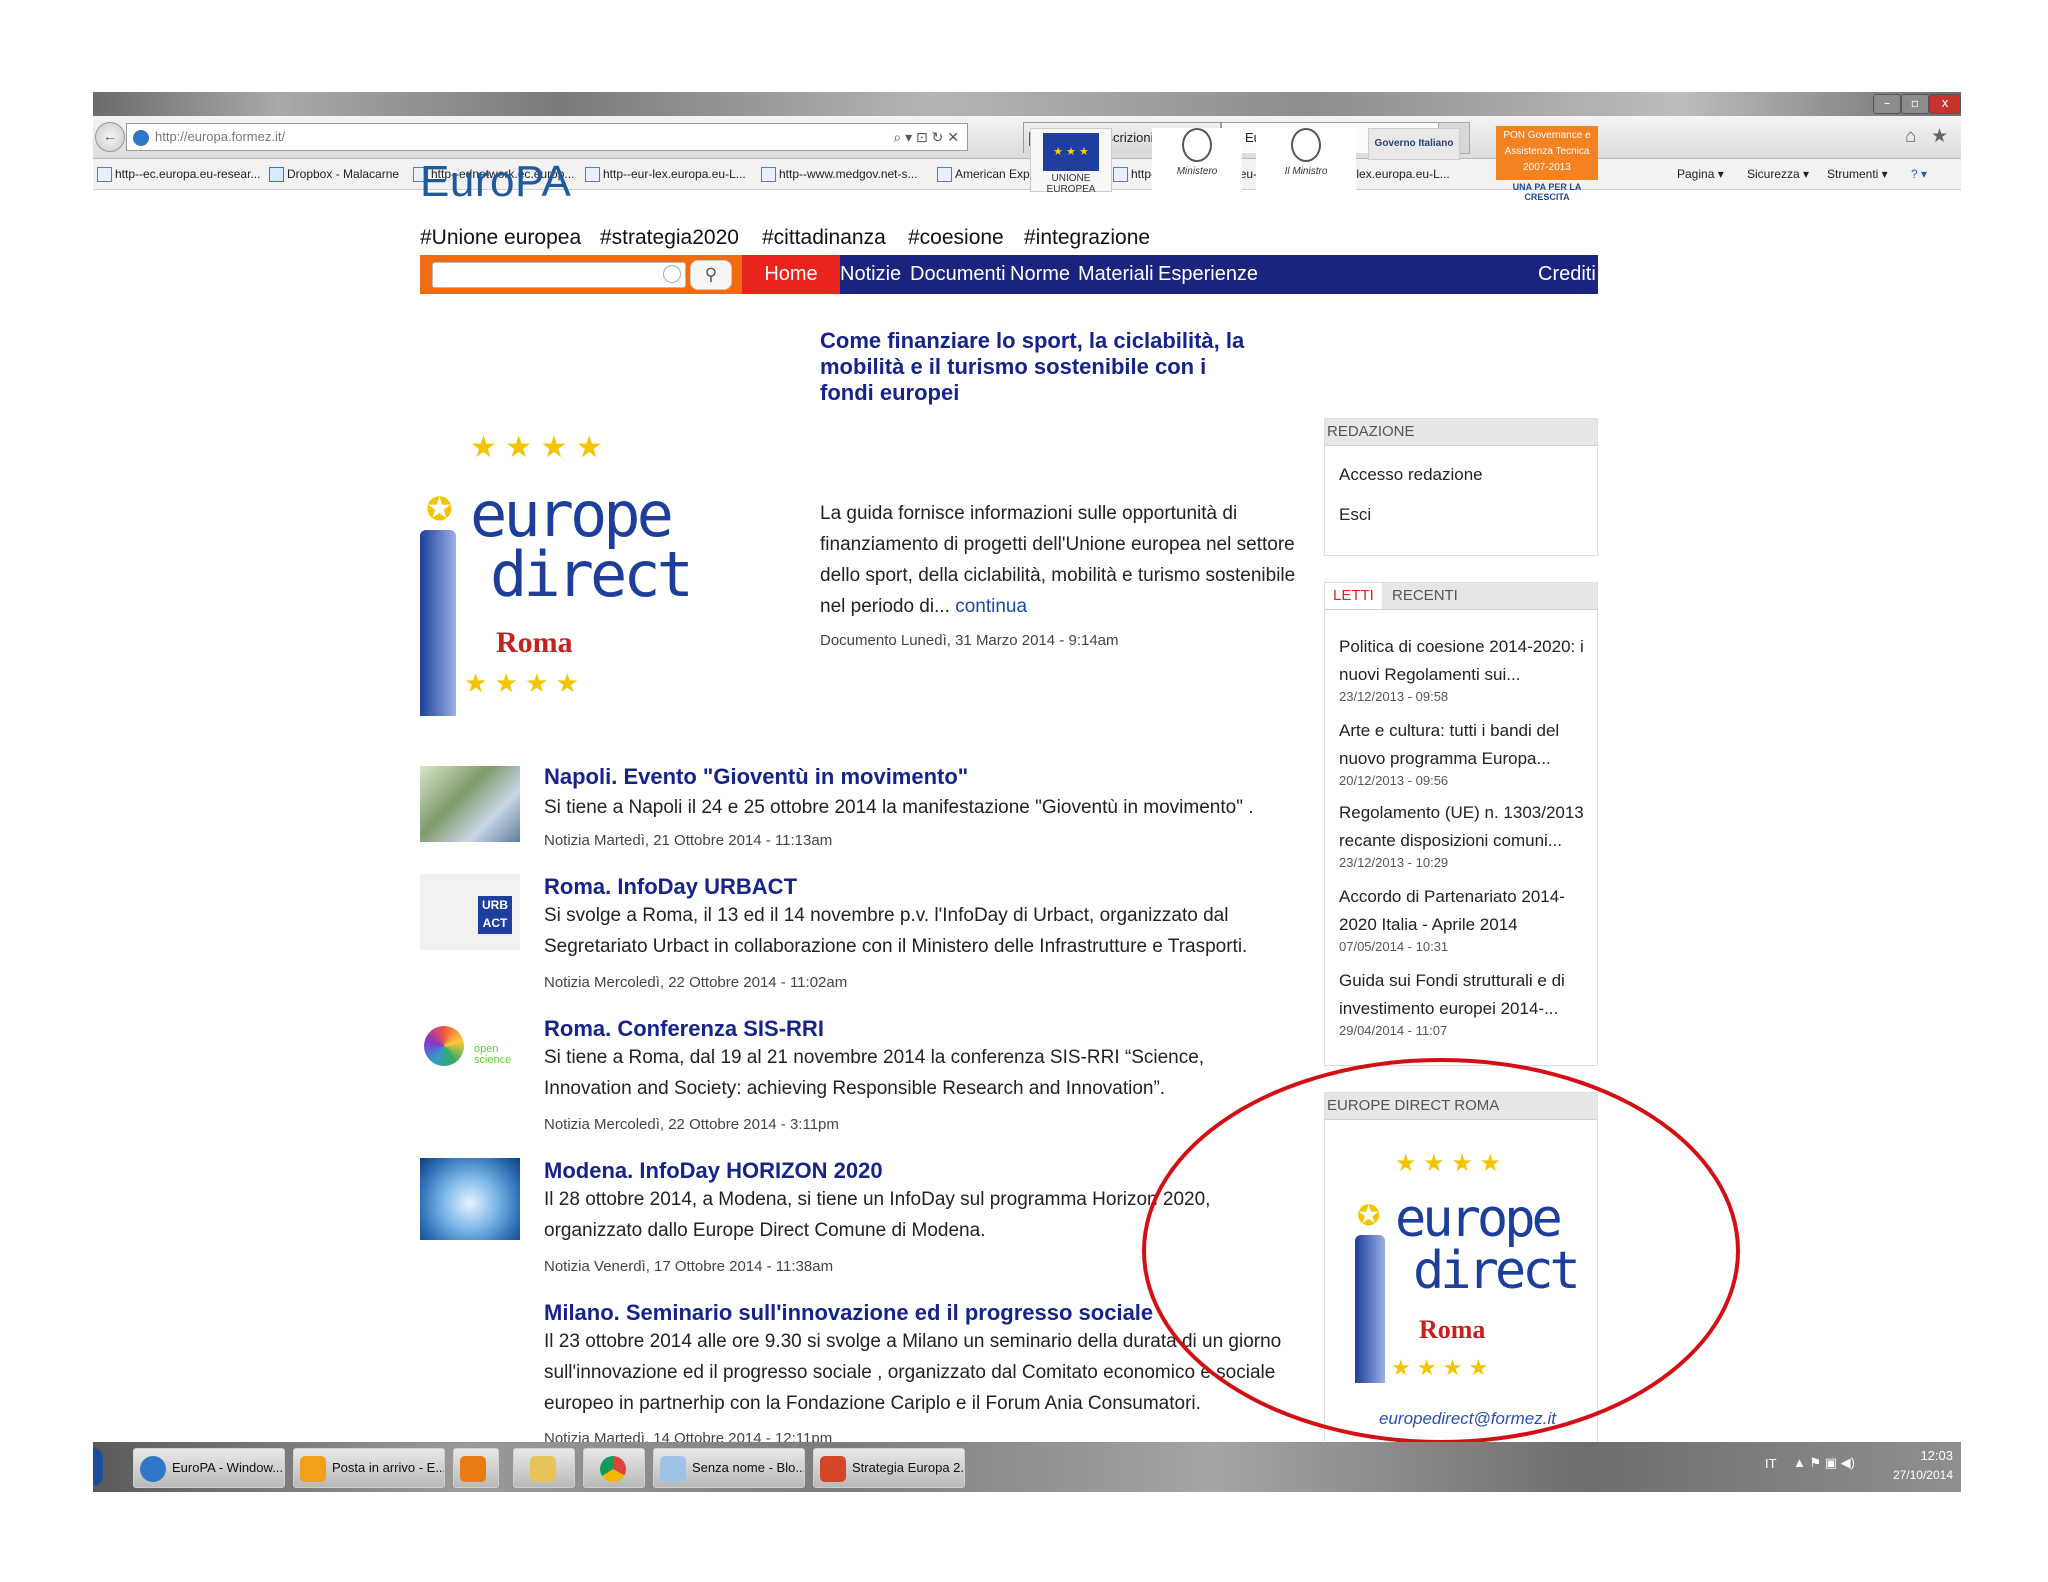  Describe the element at coordinates (756, 777) in the screenshot. I see `news-title: Napoli. Evento "Gioventù in movimento"` at that location.